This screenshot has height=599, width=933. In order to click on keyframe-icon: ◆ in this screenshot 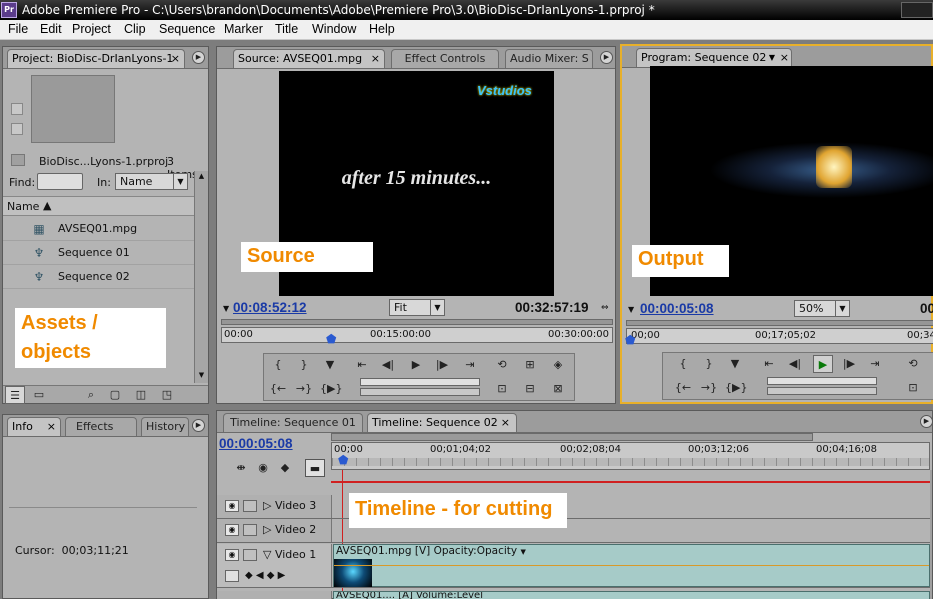, I will do `click(285, 468)`.